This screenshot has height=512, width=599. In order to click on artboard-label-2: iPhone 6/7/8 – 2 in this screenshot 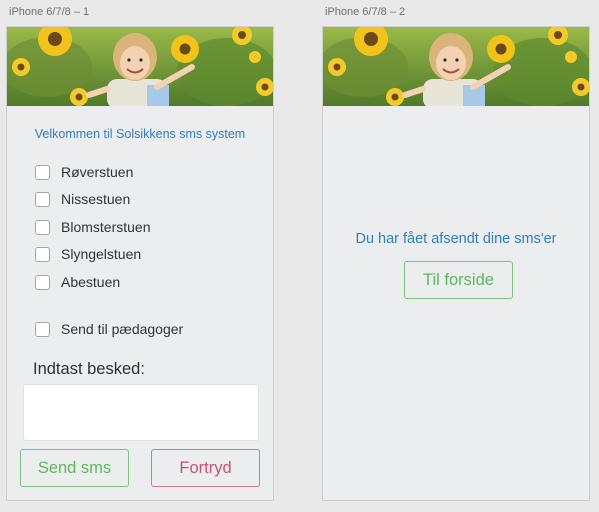, I will do `click(365, 12)`.